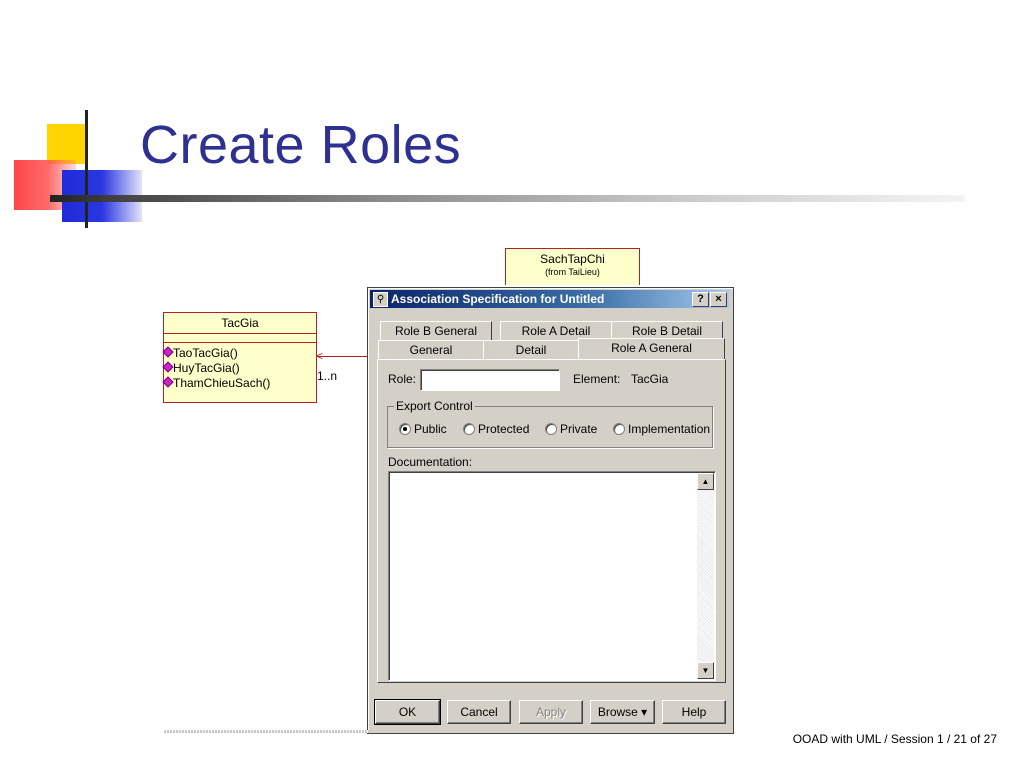 The height and width of the screenshot is (768, 1024). Describe the element at coordinates (705, 481) in the screenshot. I see `scroll-up-icon: ▲` at that location.